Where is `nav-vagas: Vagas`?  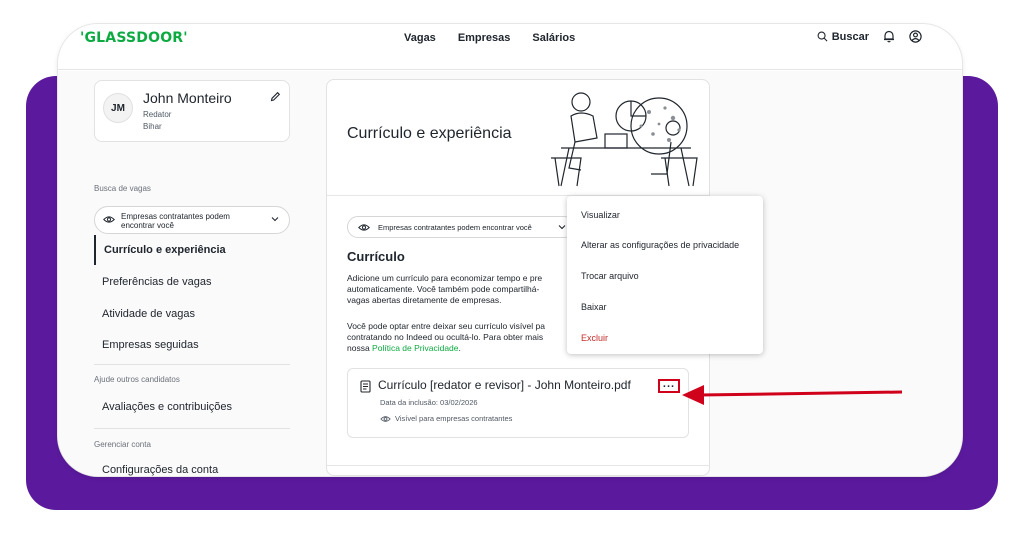 nav-vagas: Vagas is located at coordinates (420, 38).